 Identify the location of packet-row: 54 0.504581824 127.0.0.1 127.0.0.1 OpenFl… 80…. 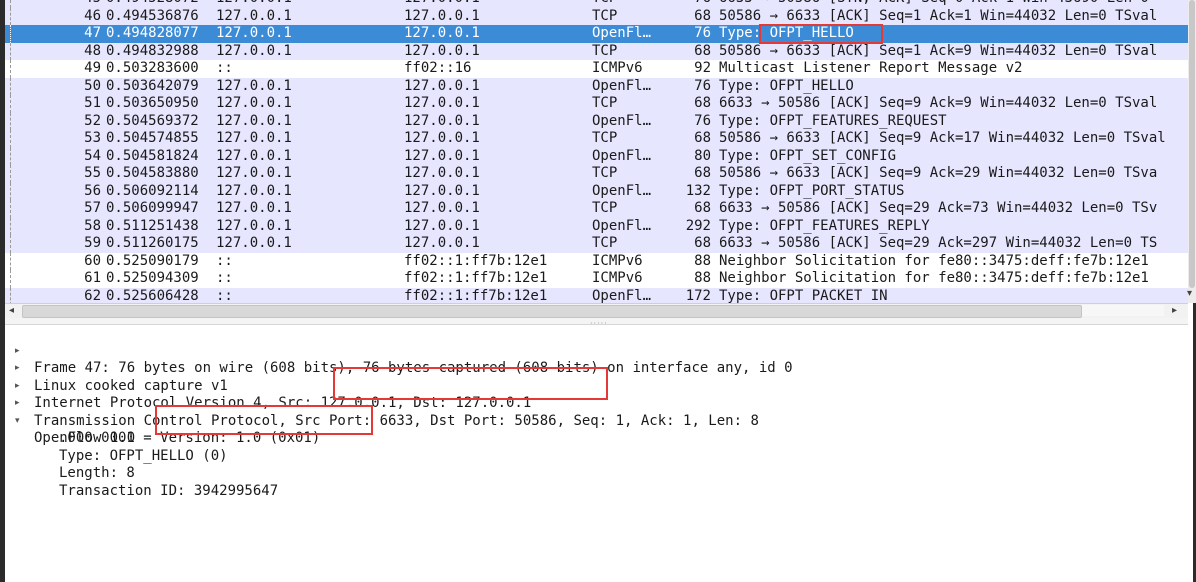
(596, 156).